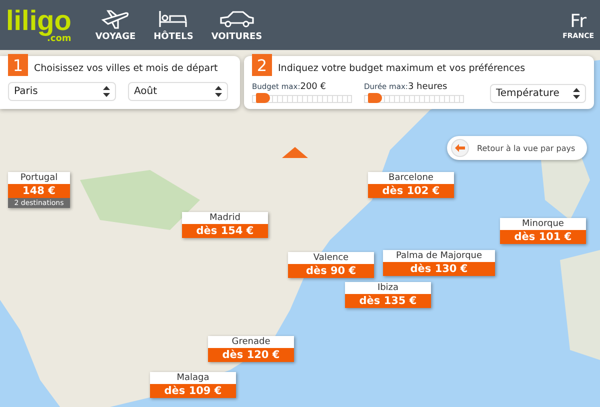 This screenshot has width=600, height=407. I want to click on nav-link: VOYAGE, so click(115, 25).